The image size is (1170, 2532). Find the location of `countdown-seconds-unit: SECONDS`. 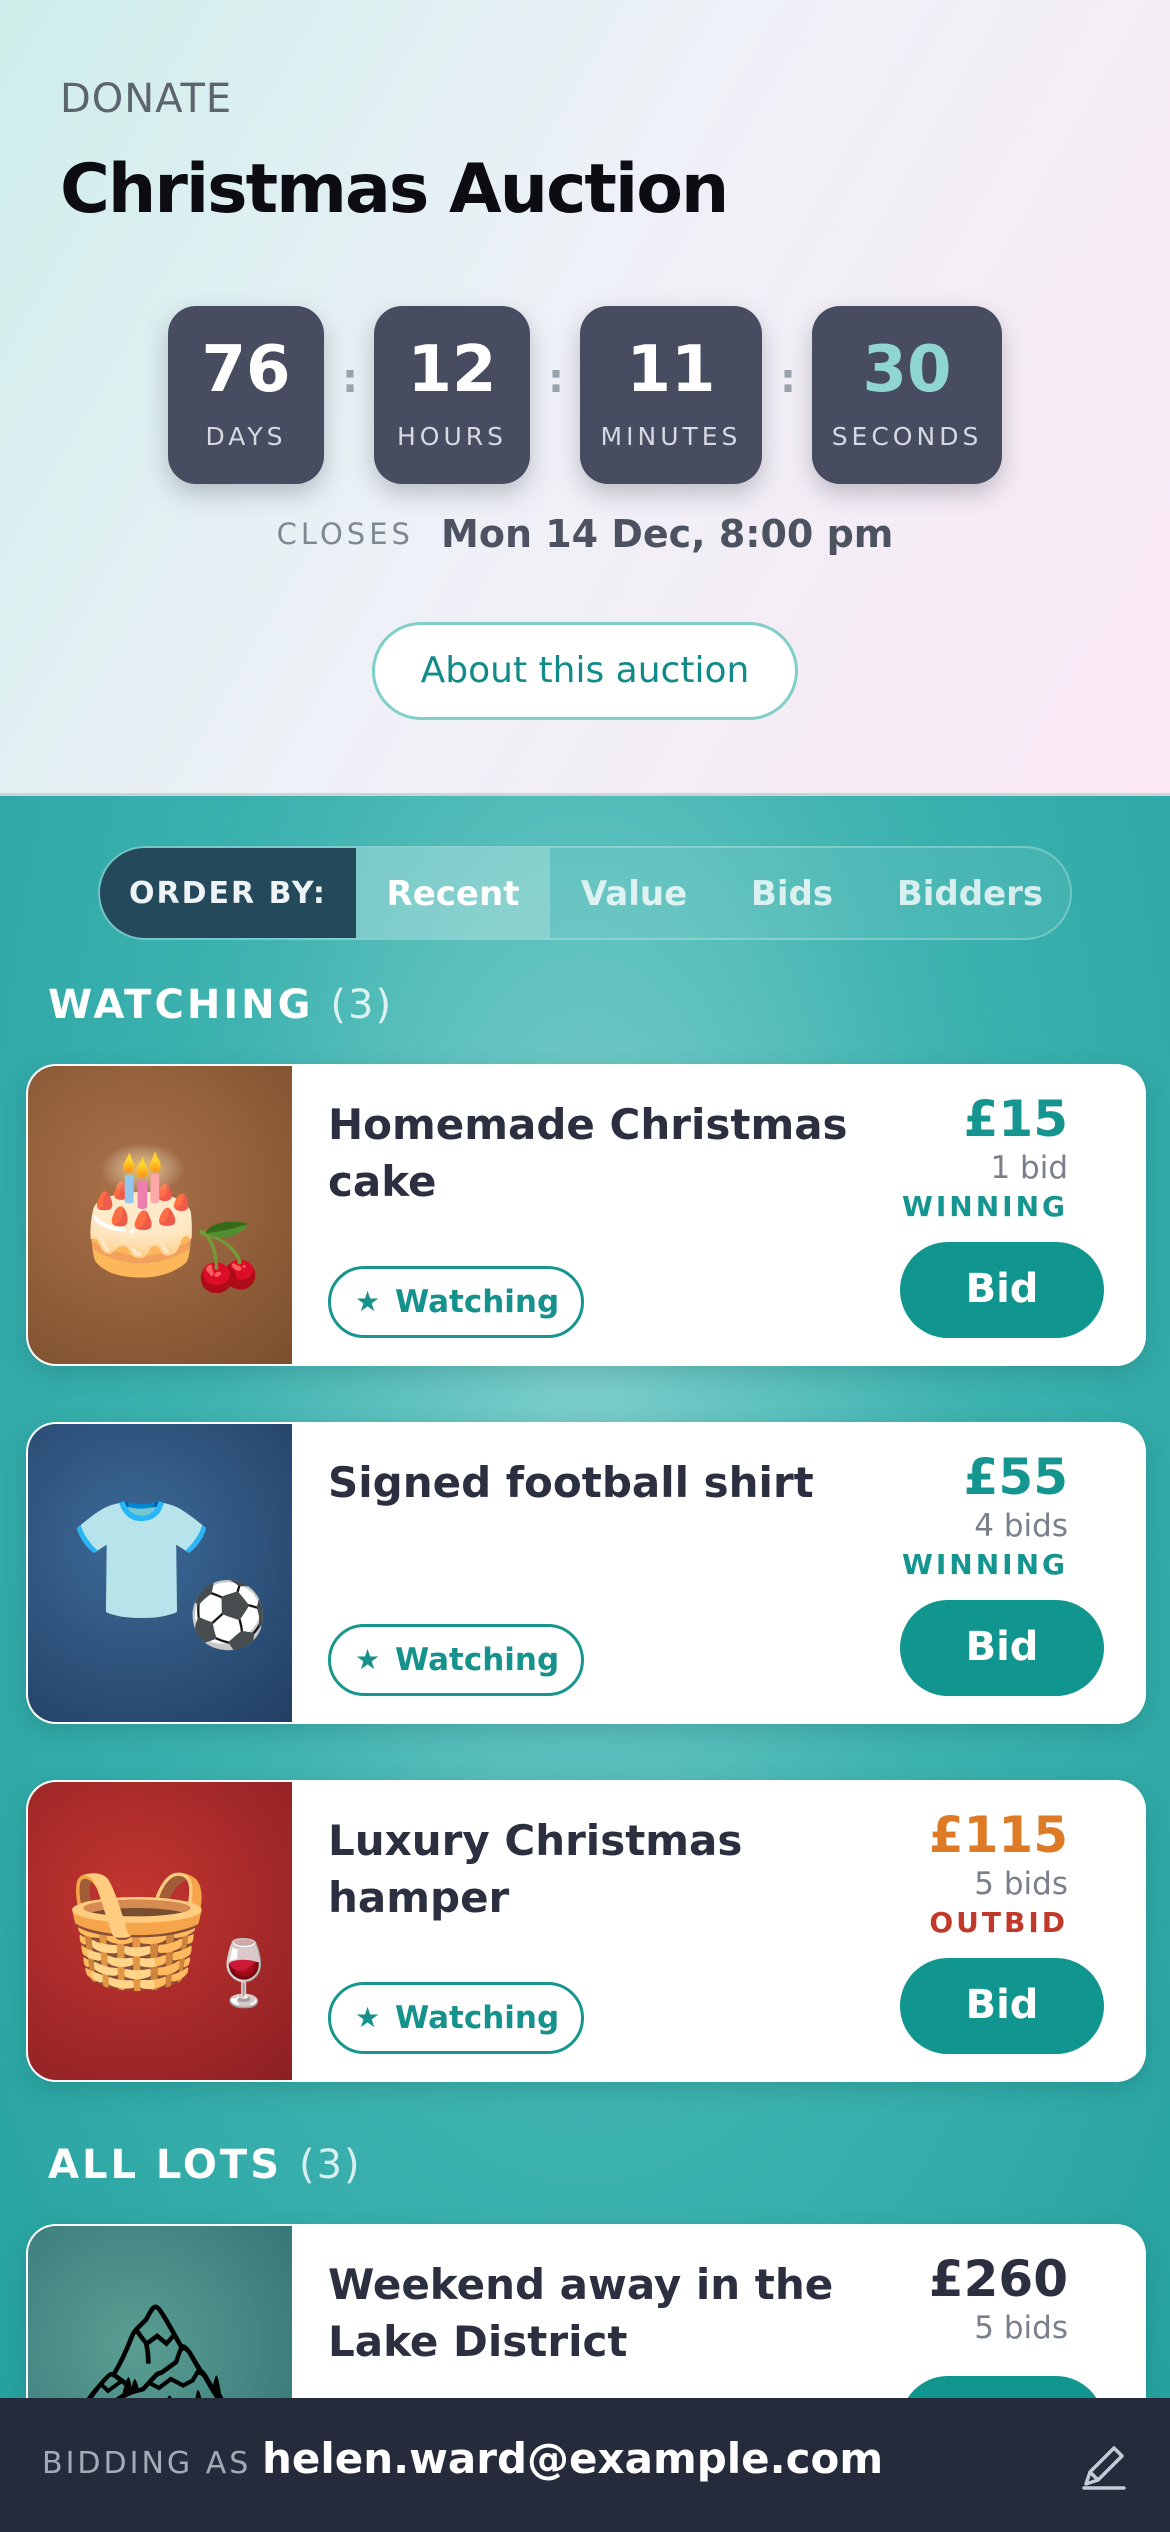

countdown-seconds-unit: SECONDS is located at coordinates (907, 436).